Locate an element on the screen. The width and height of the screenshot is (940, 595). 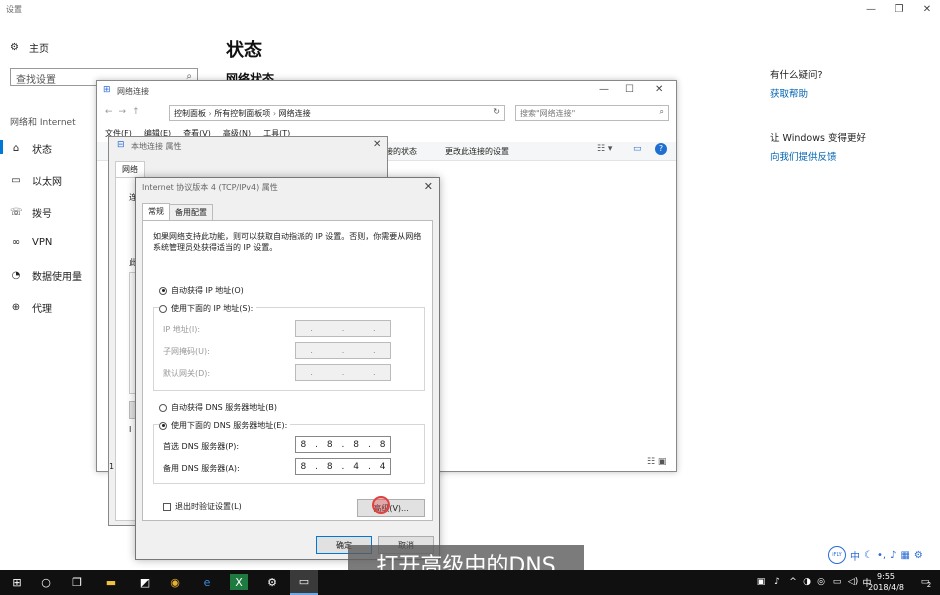
help-icon: ? is located at coordinates (661, 149).